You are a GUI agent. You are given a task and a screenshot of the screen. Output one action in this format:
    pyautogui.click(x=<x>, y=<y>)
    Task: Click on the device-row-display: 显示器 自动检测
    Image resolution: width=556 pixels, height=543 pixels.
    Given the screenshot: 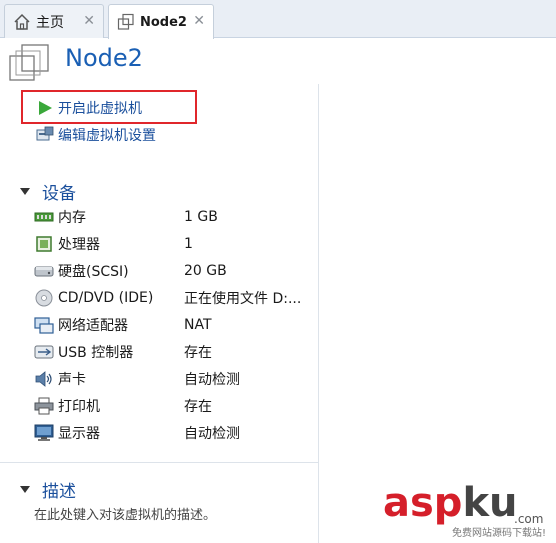 What is the action you would take?
    pyautogui.click(x=174, y=433)
    